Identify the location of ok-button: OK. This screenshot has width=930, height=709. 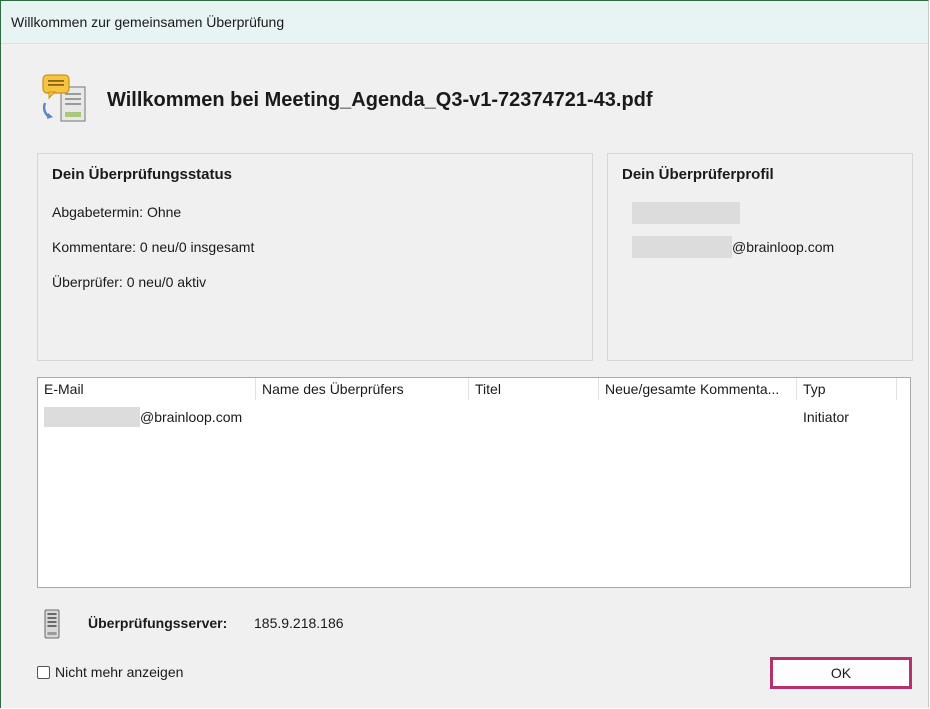
(841, 673).